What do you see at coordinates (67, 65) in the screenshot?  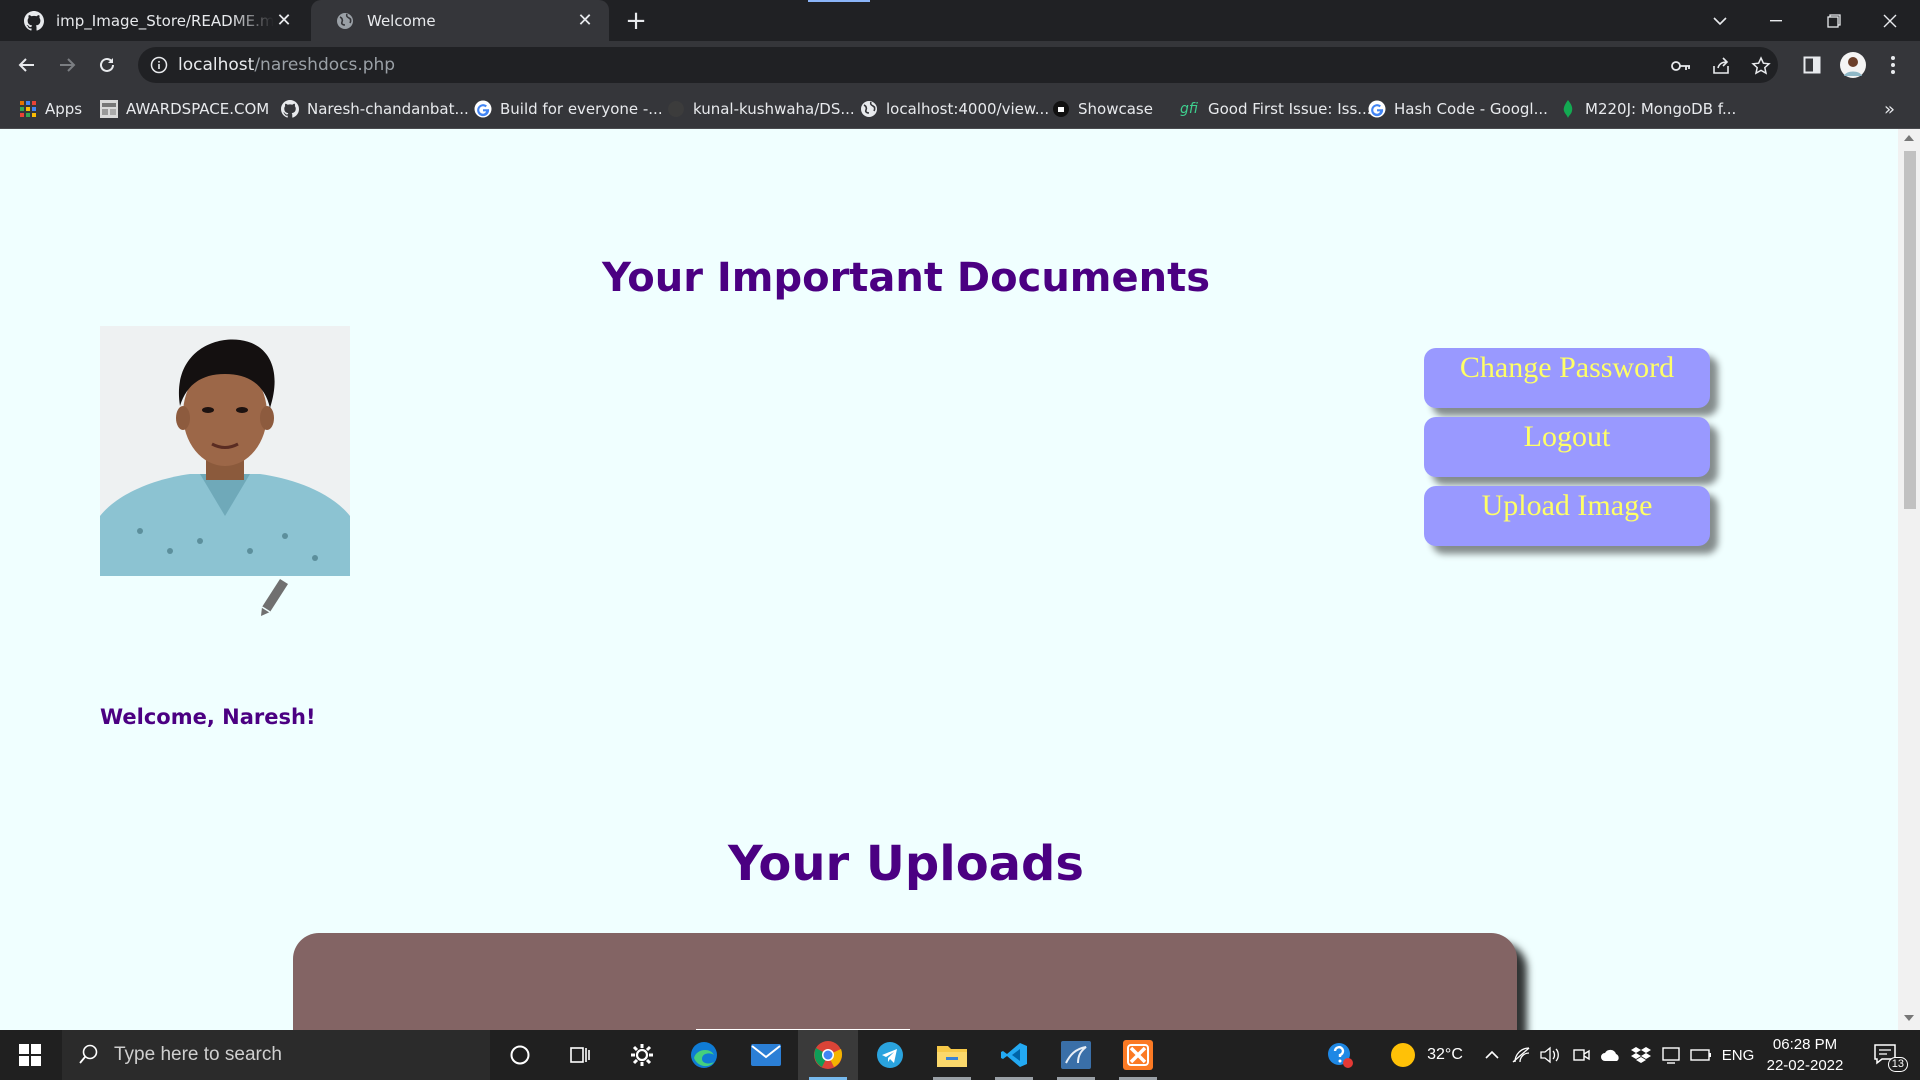 I see `forward-icon` at bounding box center [67, 65].